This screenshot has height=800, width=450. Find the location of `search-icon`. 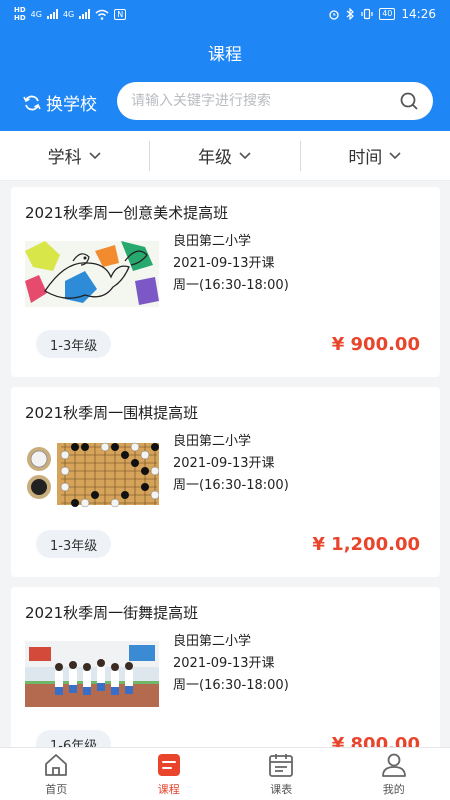

search-icon is located at coordinates (409, 101).